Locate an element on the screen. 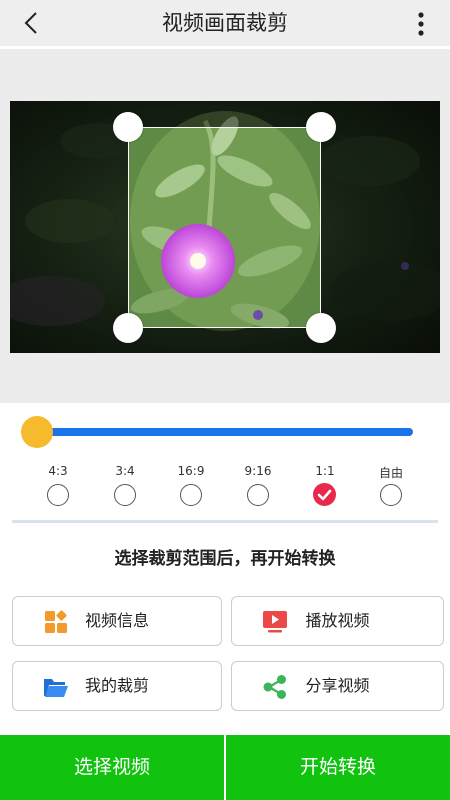 The width and height of the screenshot is (450, 800). start-convert-button: 开始转换 is located at coordinates (338, 767).